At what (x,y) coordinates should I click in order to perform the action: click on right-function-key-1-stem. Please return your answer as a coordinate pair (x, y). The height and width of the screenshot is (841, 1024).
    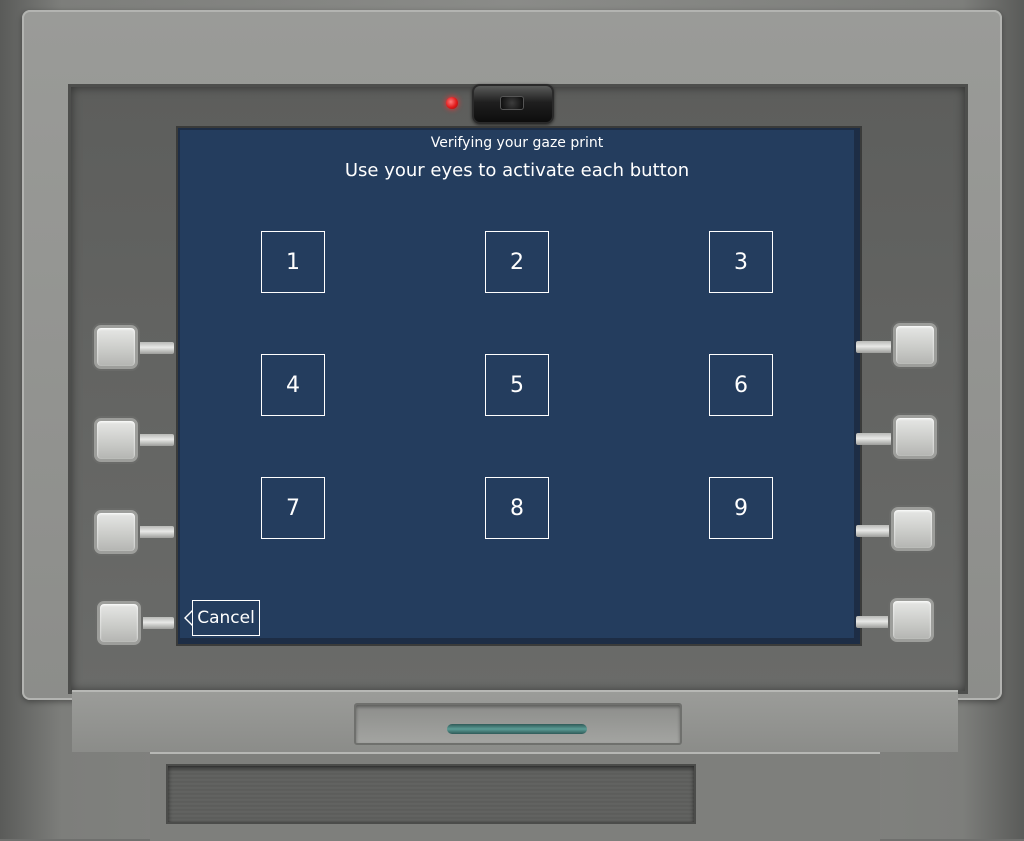
    Looking at the image, I should click on (874, 347).